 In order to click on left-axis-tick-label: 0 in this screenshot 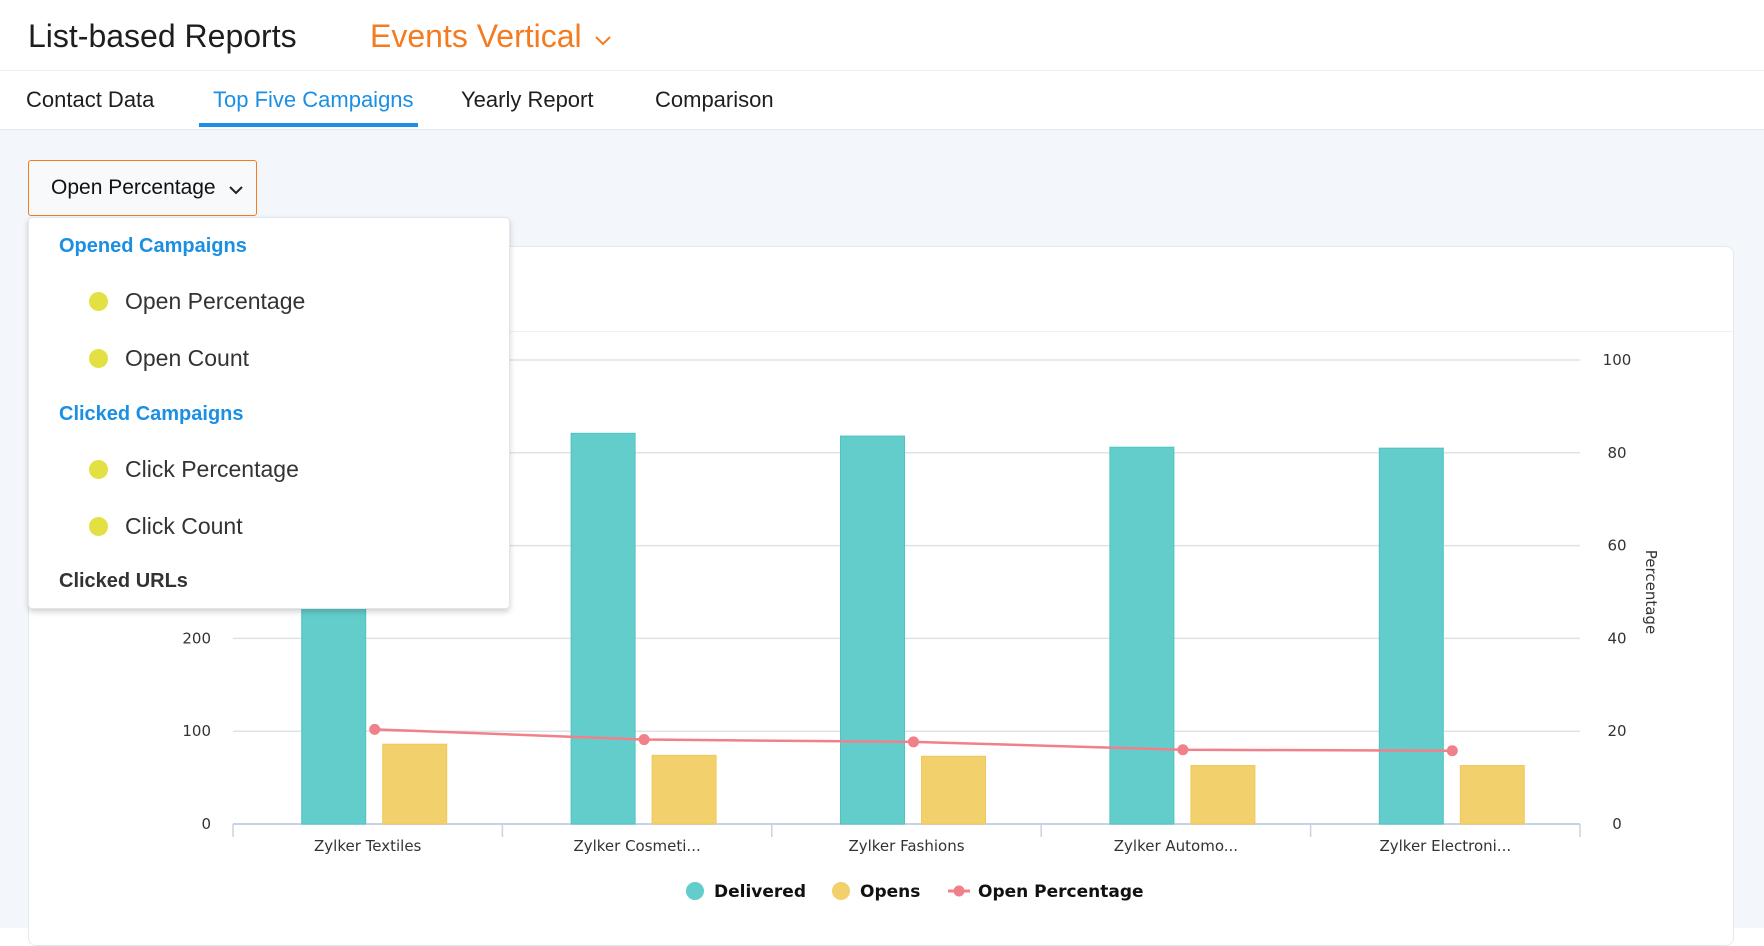, I will do `click(206, 824)`.